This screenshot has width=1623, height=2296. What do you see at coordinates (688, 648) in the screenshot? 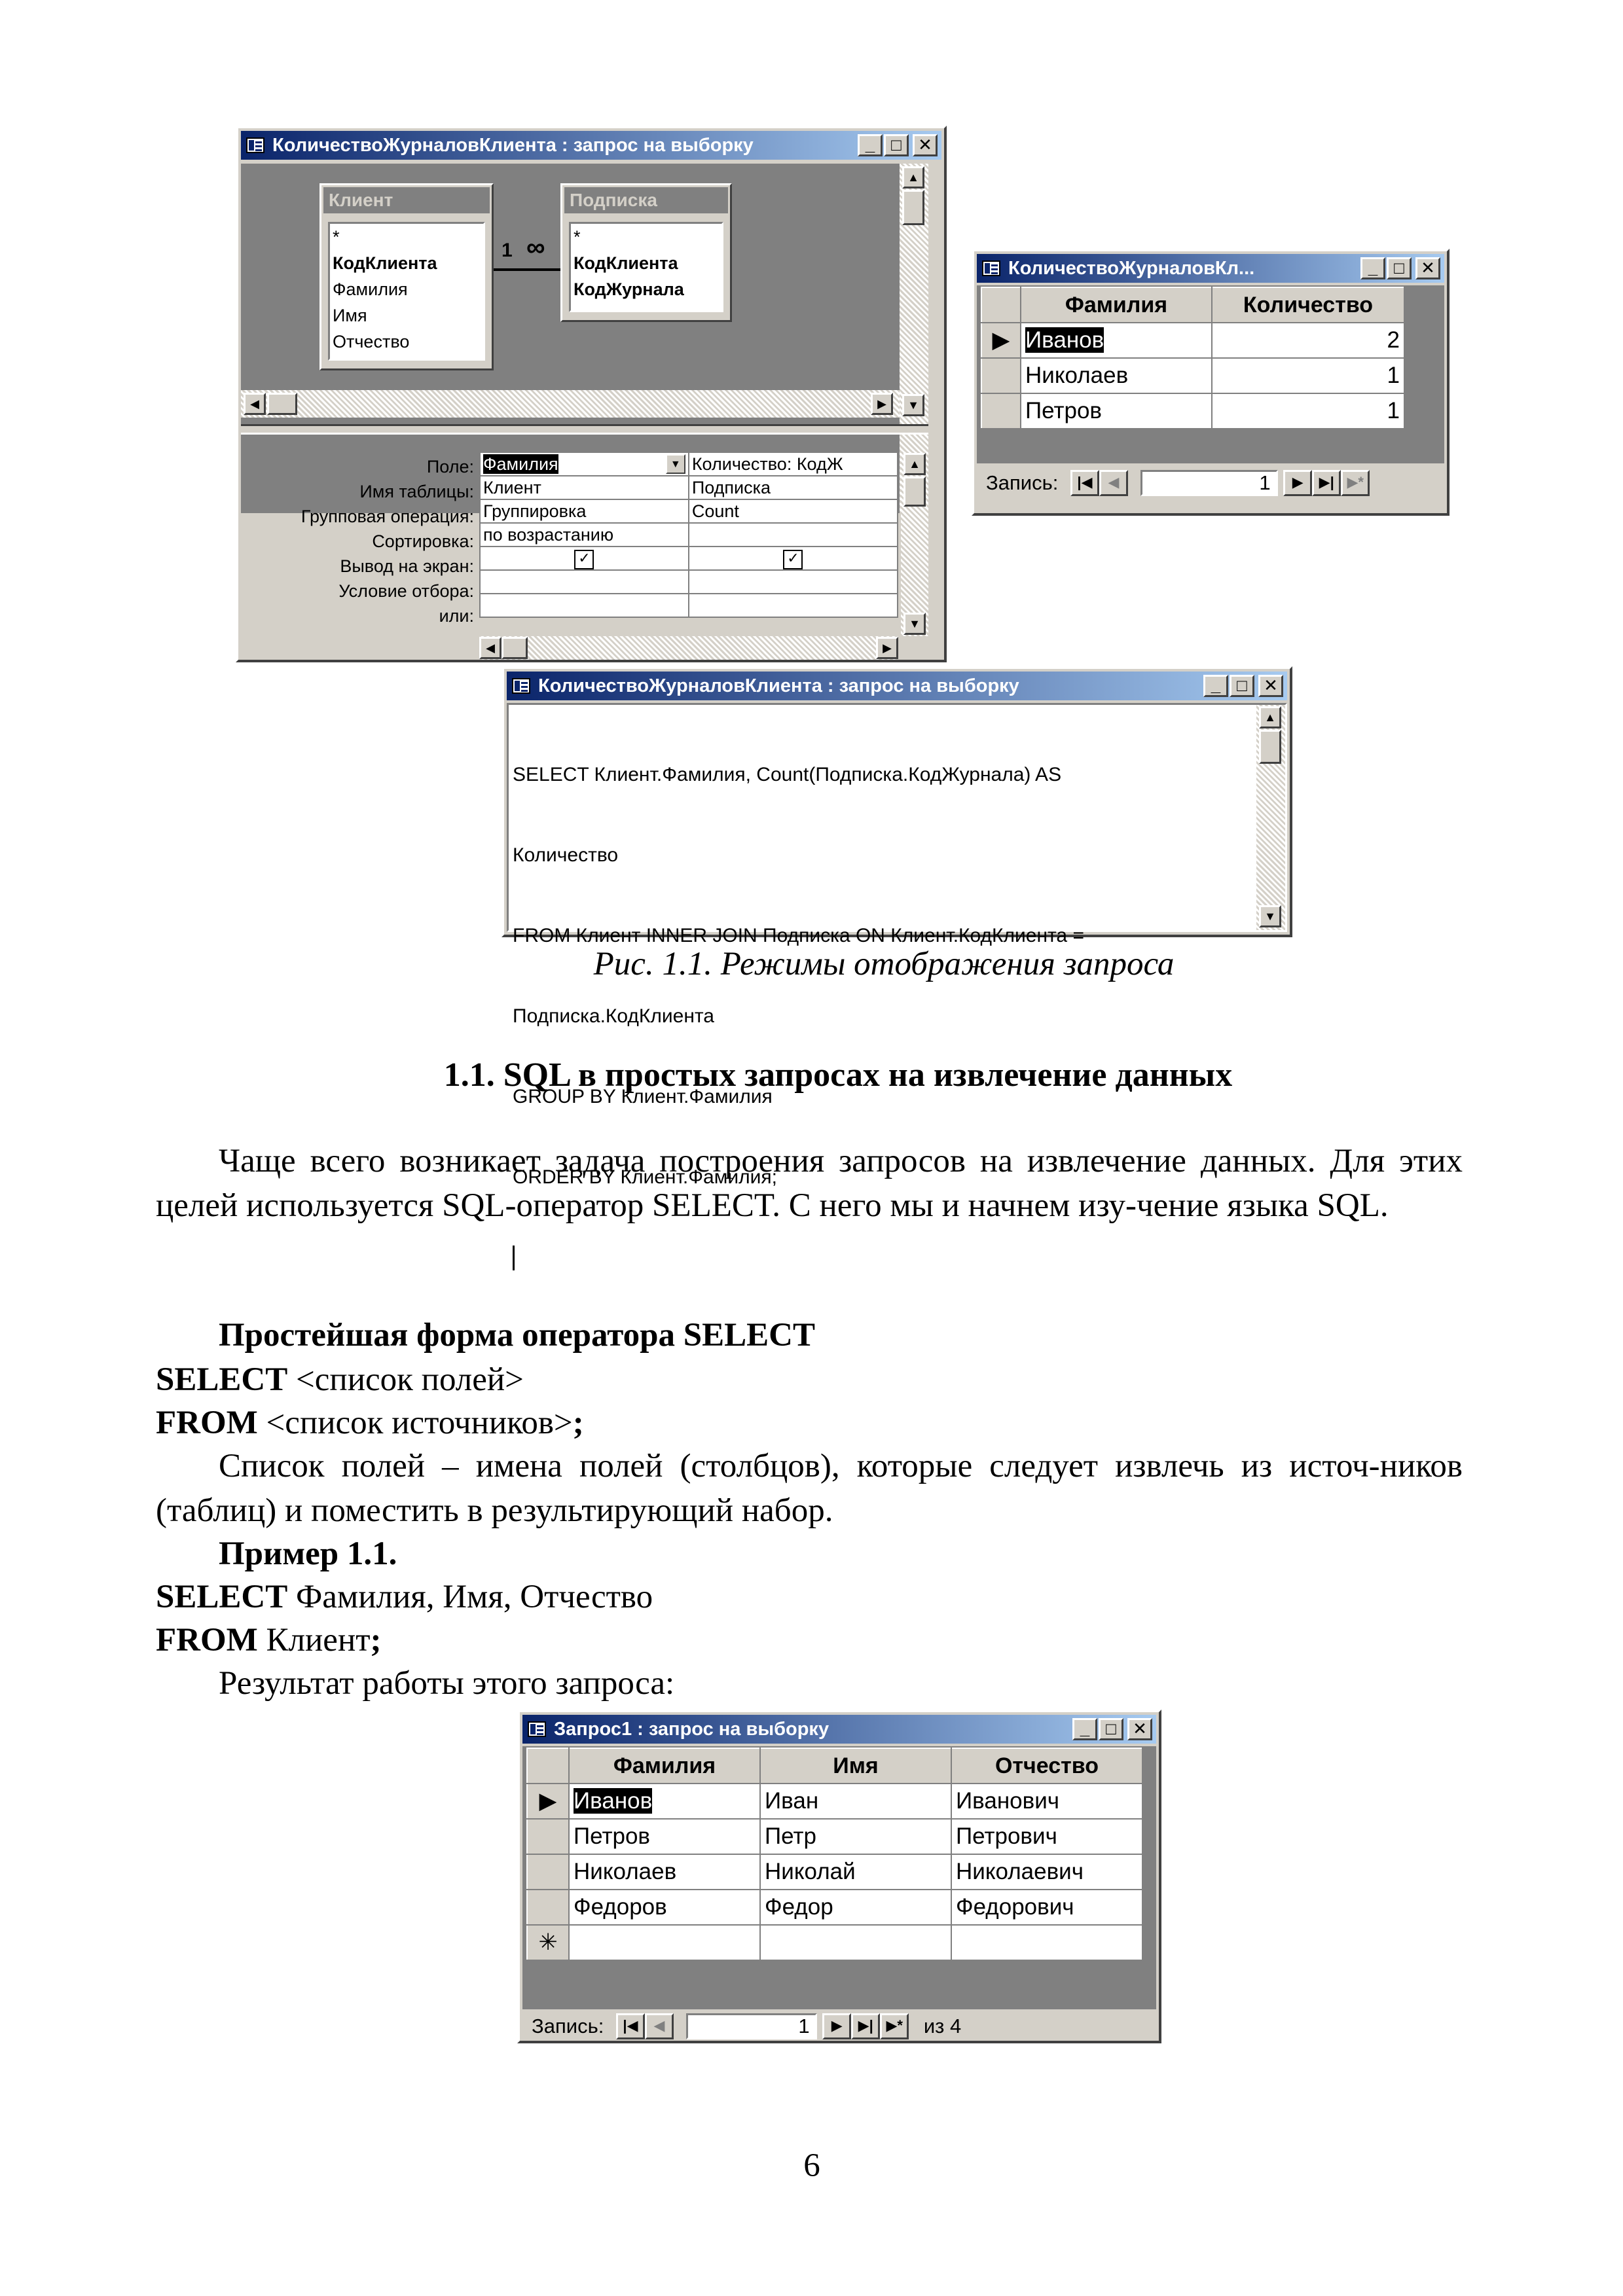
I see `grid-hscroll: ◀ ▶` at bounding box center [688, 648].